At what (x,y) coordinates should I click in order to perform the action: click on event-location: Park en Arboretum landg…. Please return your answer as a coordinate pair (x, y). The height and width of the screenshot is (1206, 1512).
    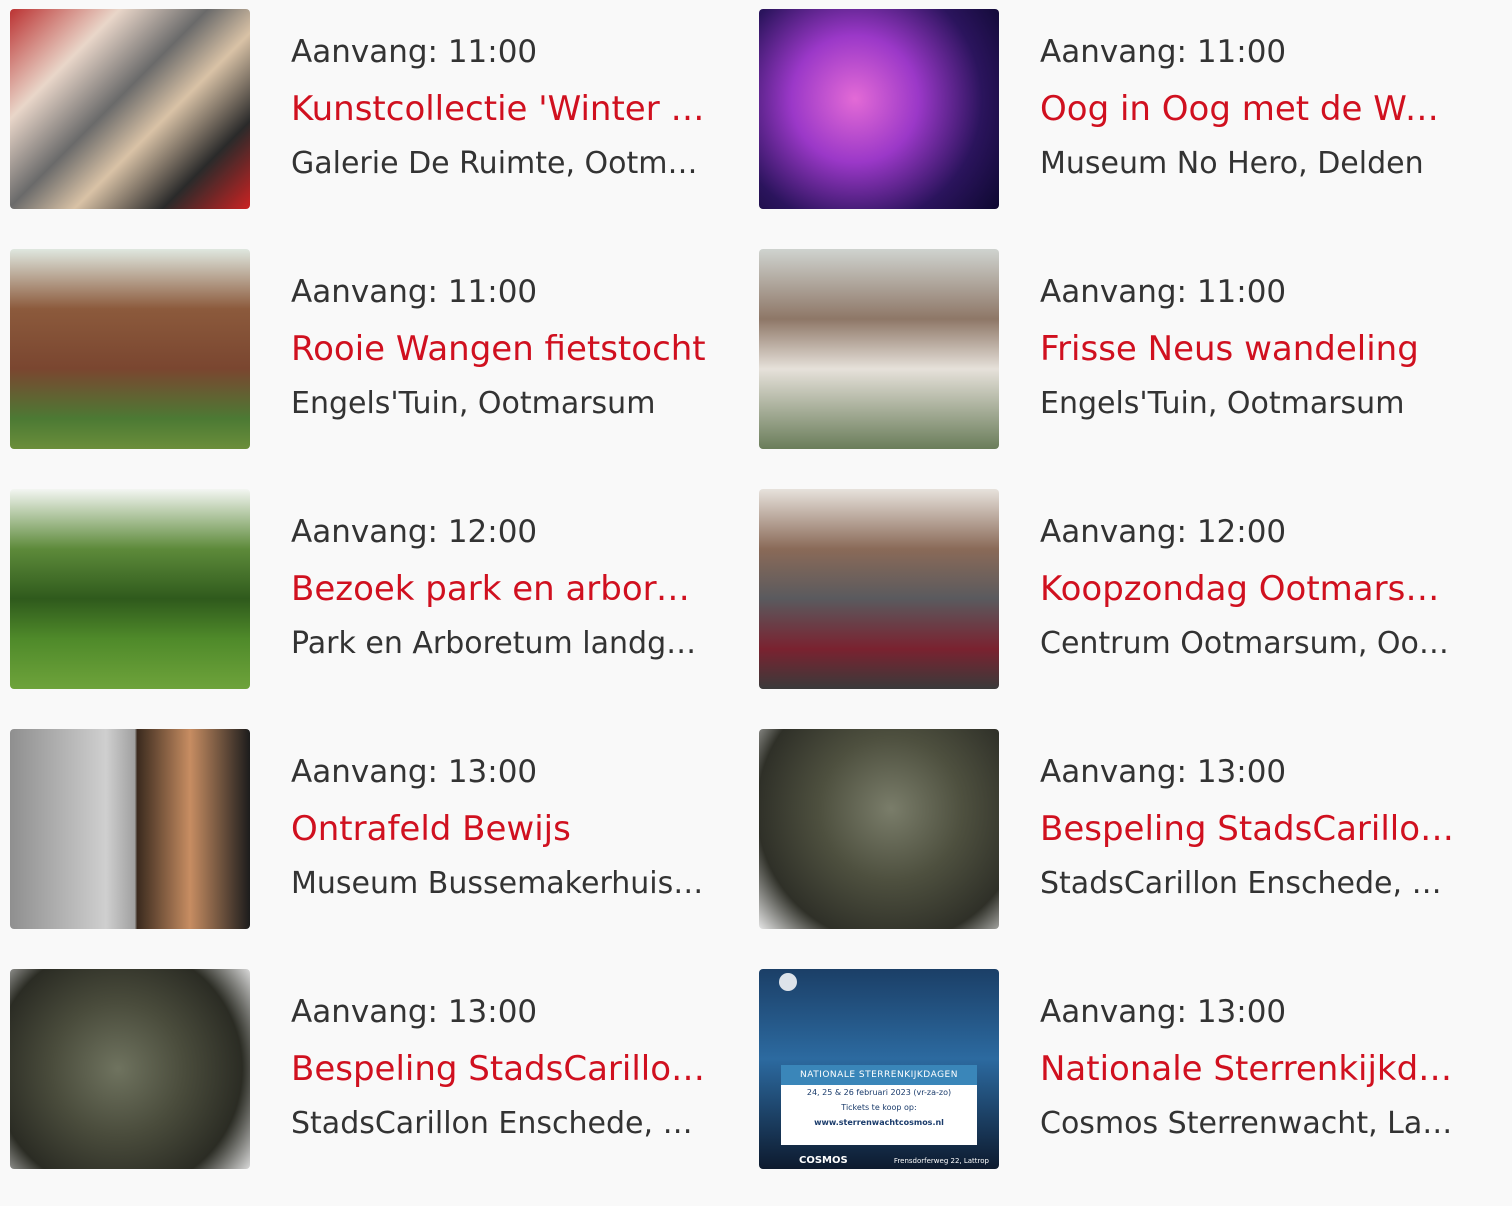
    Looking at the image, I should click on (494, 643).